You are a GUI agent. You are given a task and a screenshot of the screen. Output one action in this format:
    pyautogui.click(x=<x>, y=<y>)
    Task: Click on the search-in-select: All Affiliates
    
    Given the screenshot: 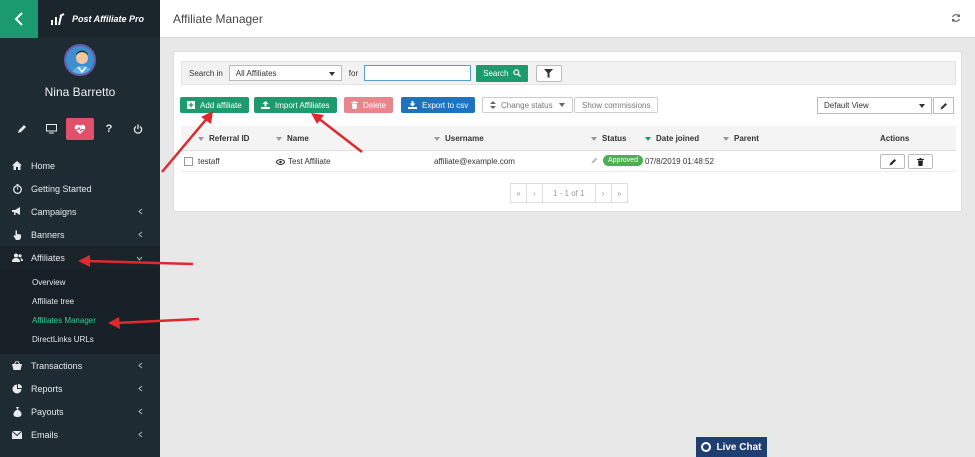 What is the action you would take?
    pyautogui.click(x=285, y=73)
    